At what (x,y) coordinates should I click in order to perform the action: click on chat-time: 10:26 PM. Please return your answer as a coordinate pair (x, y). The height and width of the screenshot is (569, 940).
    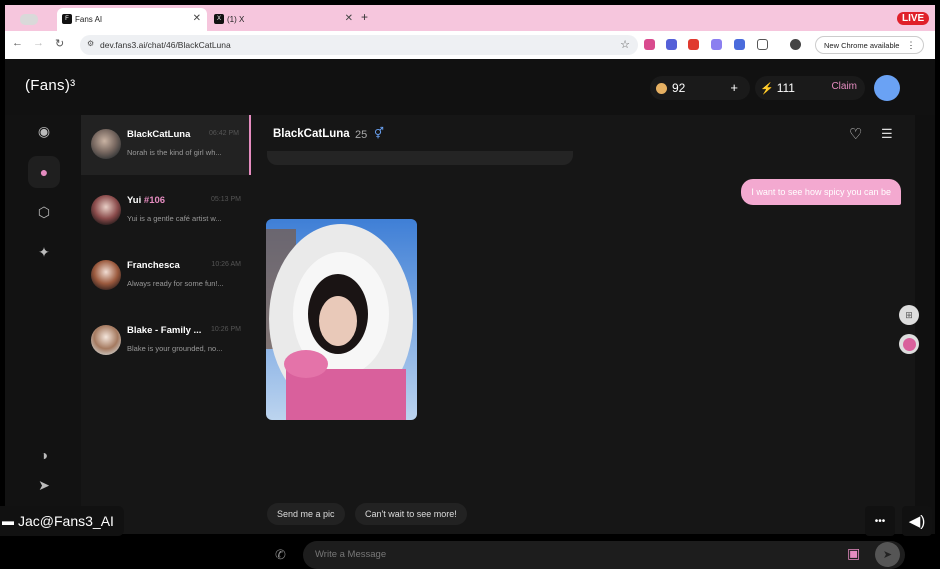
    Looking at the image, I should click on (226, 329).